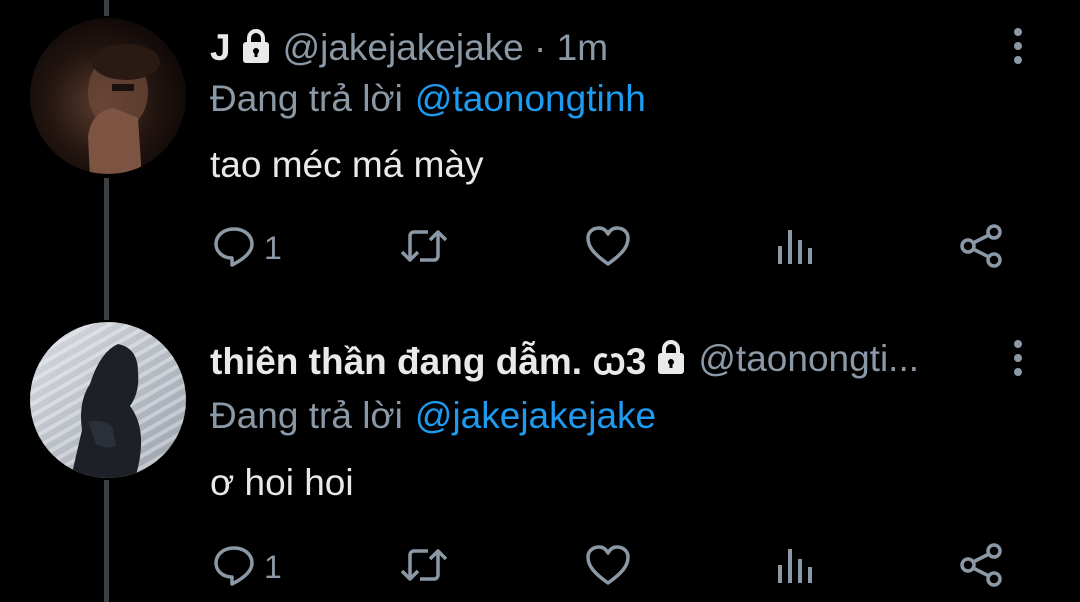 This screenshot has width=1080, height=602. Describe the element at coordinates (530, 99) in the screenshot. I see `mention-link: @taonongtinh` at that location.